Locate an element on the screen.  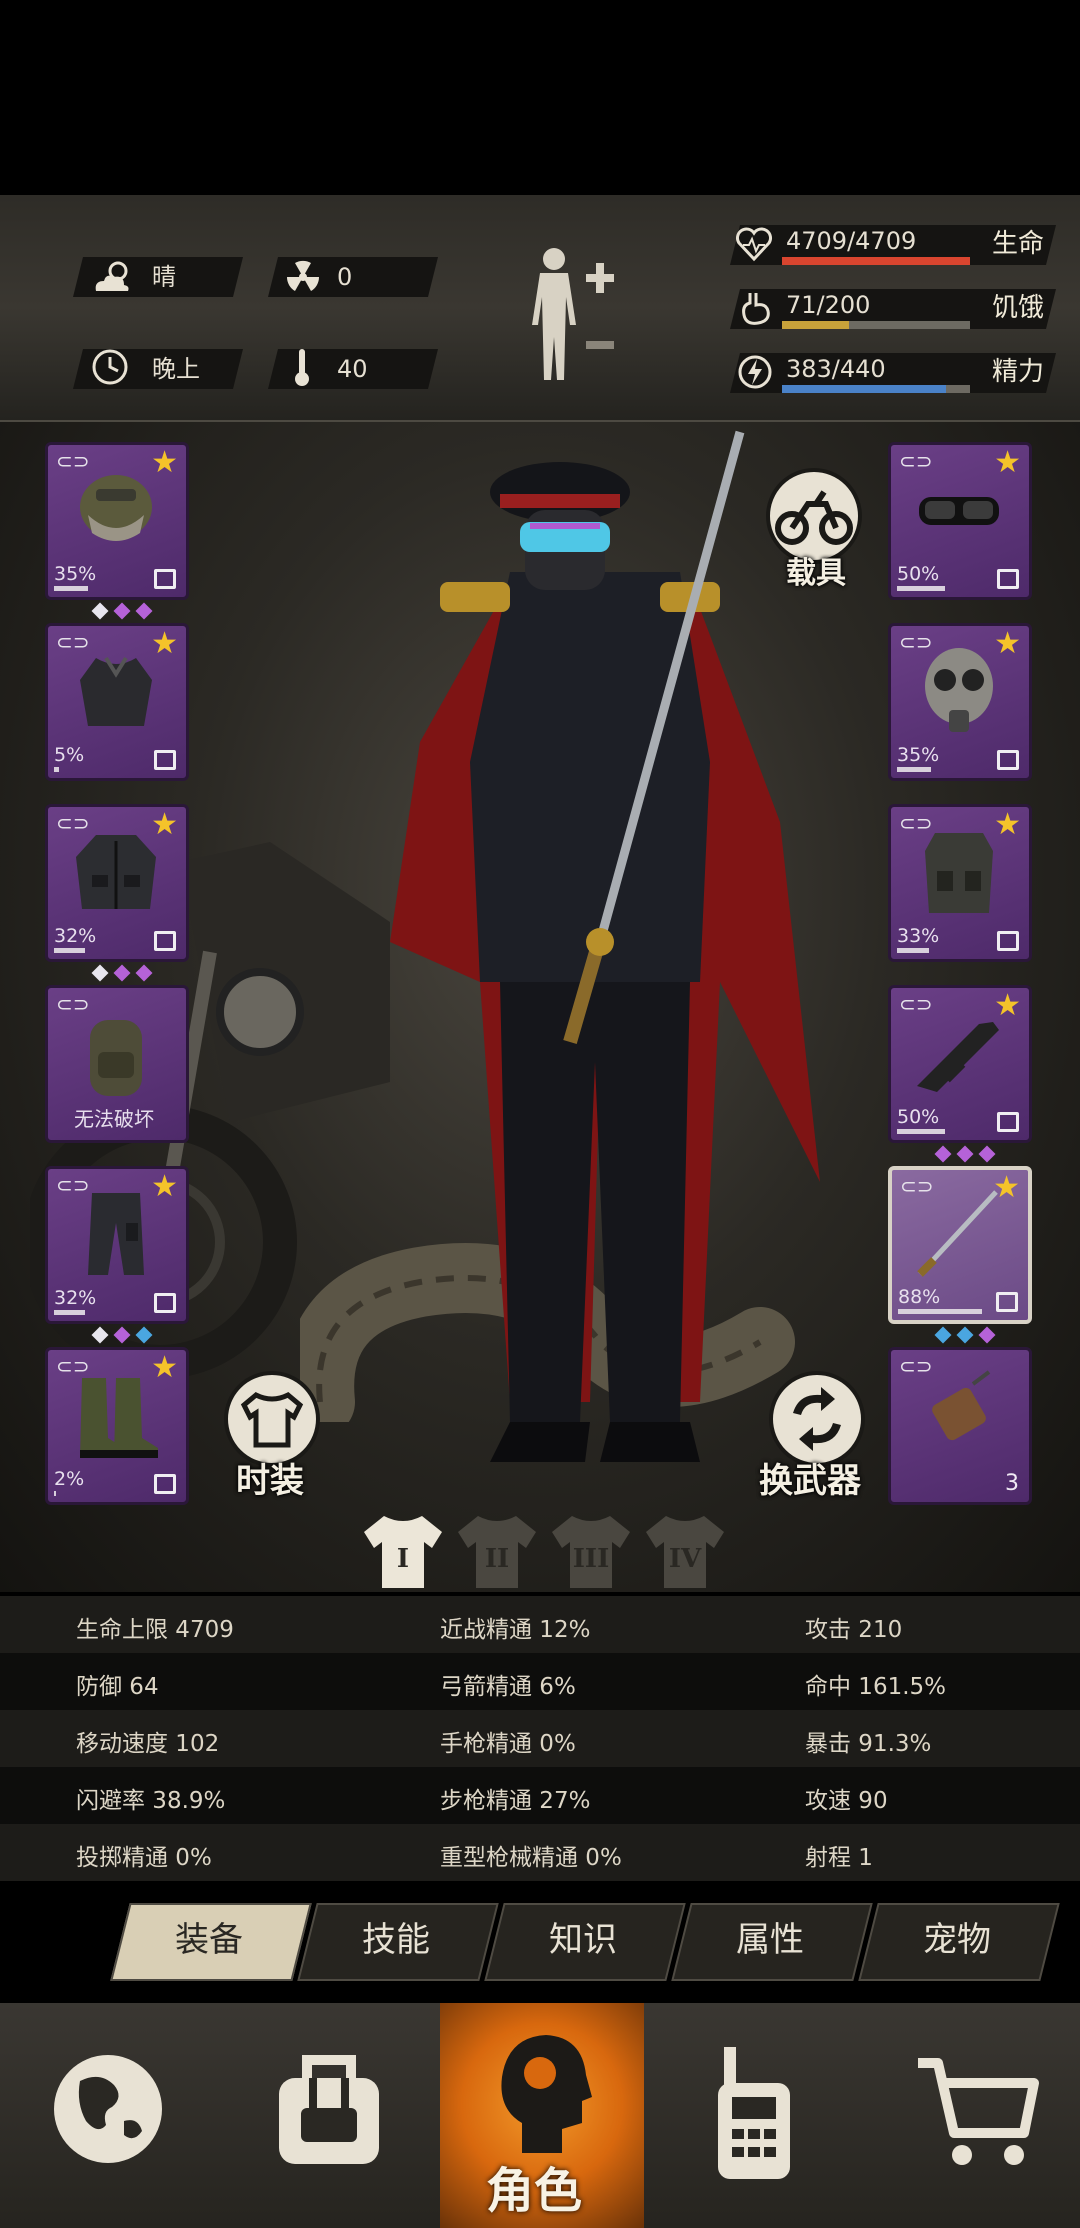
tab-label: 技能 is located at coordinates (396, 1940).